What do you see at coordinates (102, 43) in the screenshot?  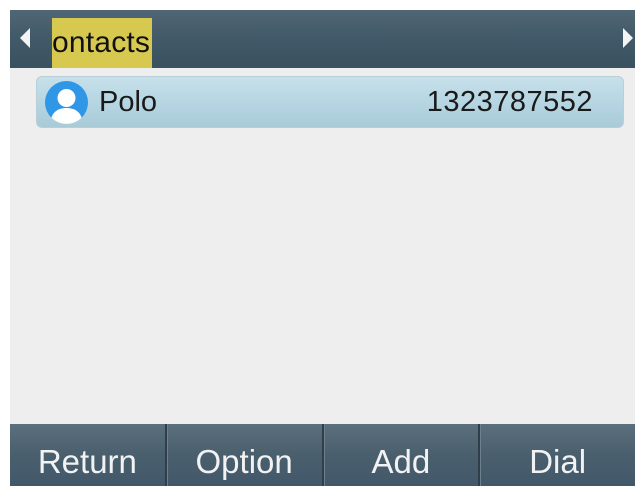 I see `page-title: ontacts` at bounding box center [102, 43].